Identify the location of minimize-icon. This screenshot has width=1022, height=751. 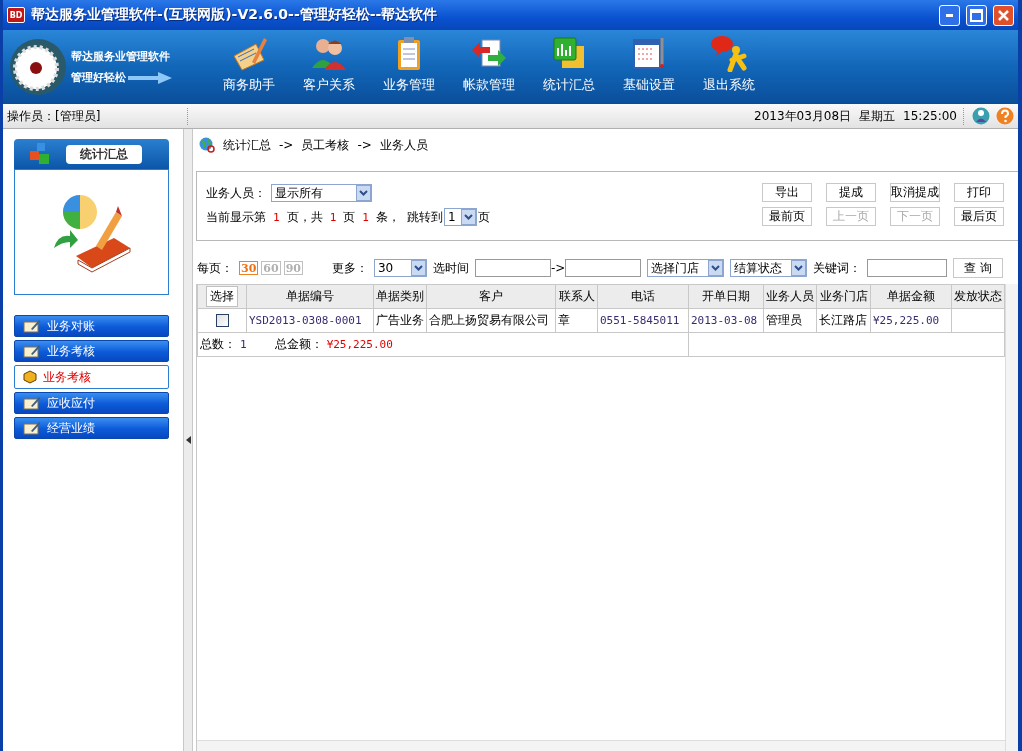
(949, 15).